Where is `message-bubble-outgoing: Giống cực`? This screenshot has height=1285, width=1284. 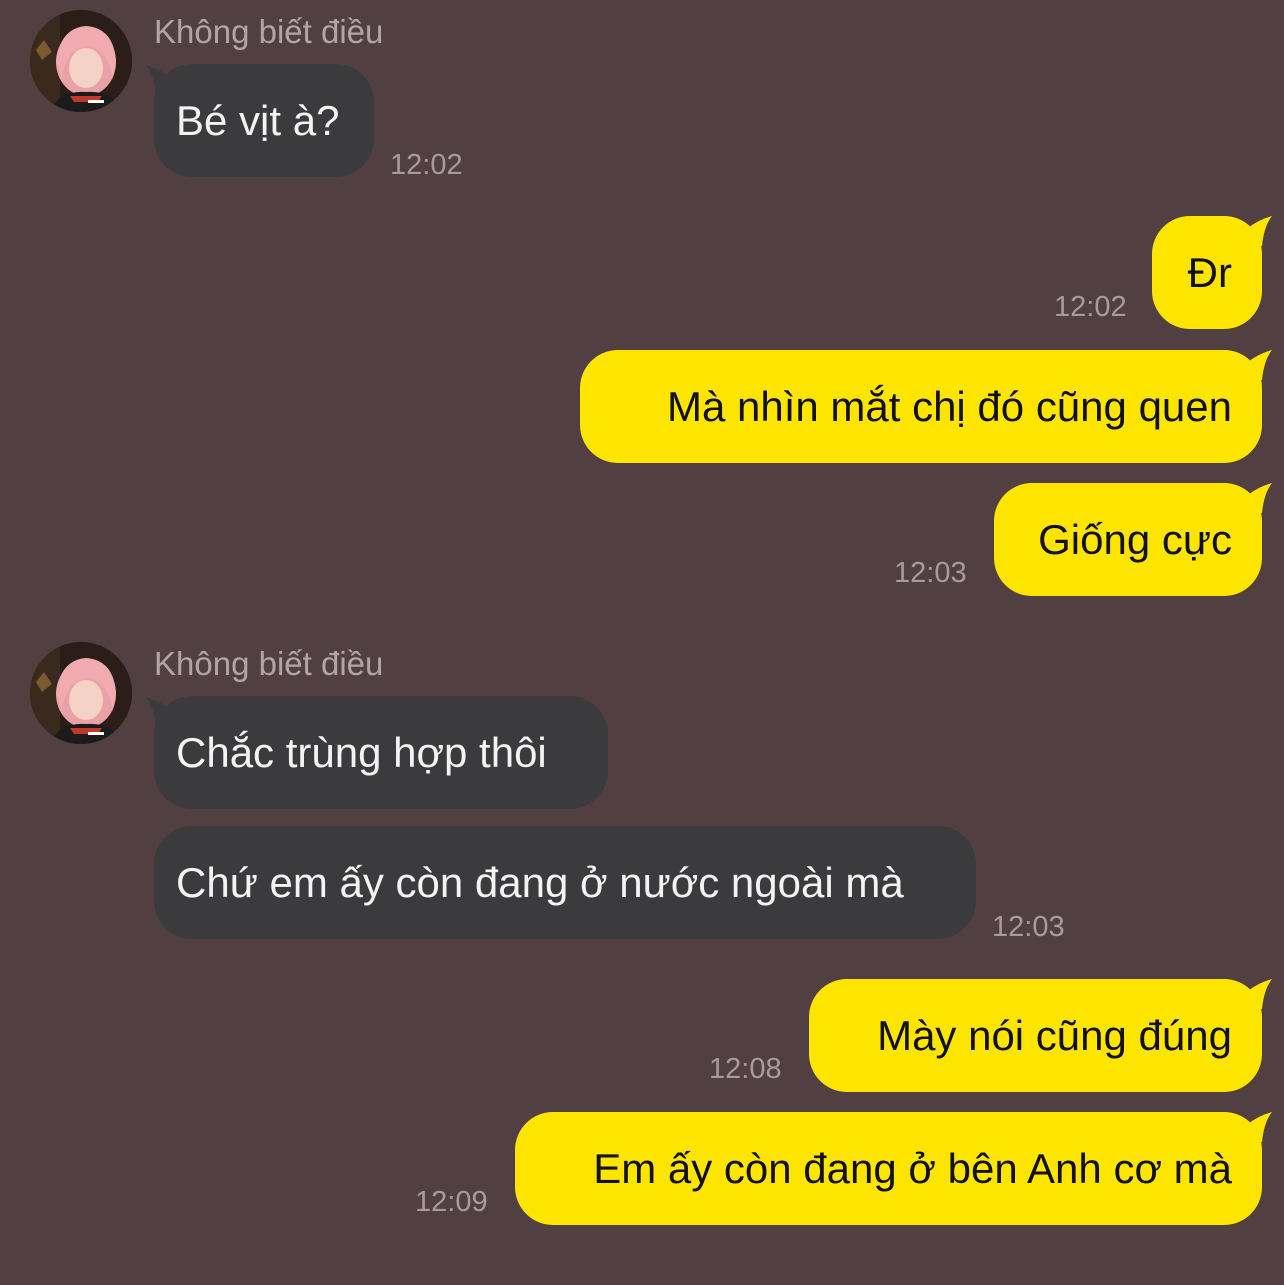 message-bubble-outgoing: Giống cực is located at coordinates (1128, 539).